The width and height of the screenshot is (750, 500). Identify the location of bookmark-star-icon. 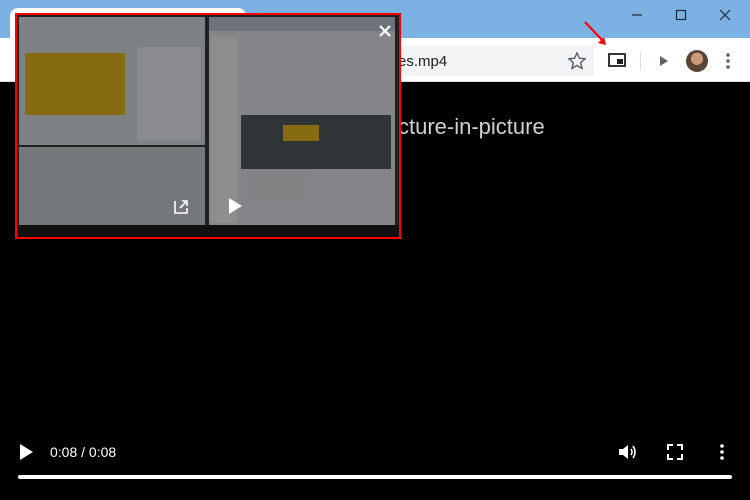
(577, 61).